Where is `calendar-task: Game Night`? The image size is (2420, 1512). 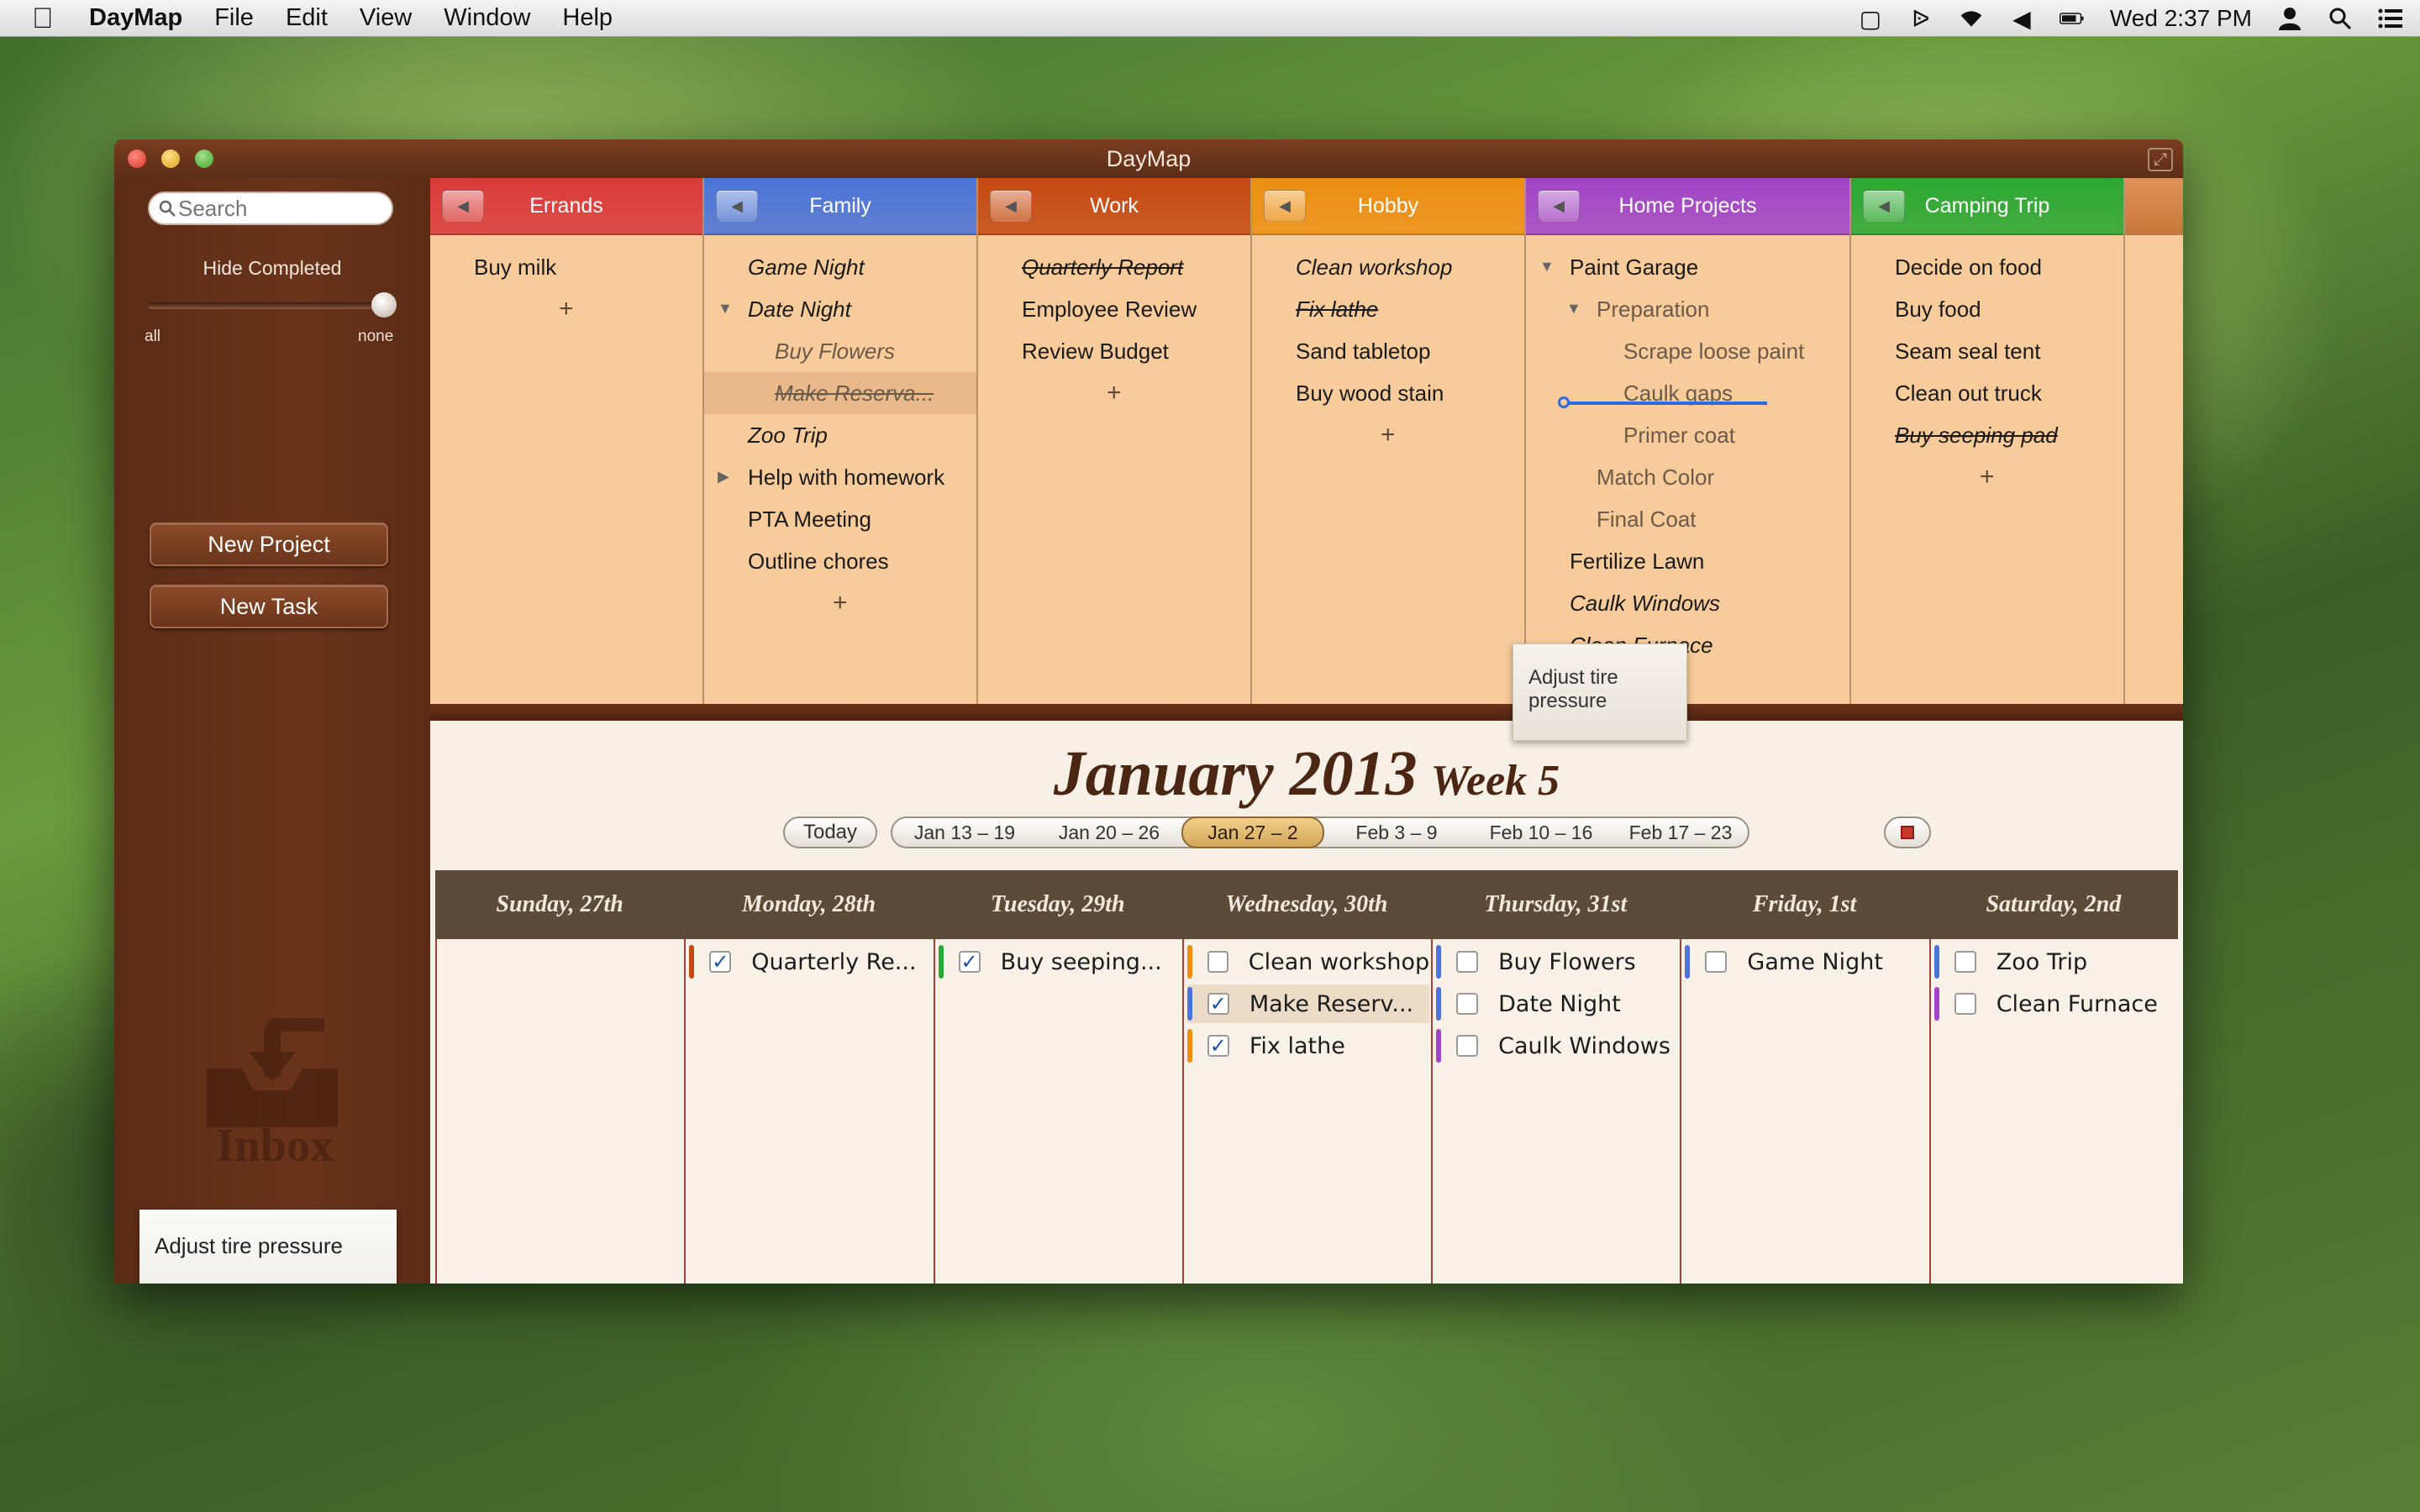
calendar-task: Game Night is located at coordinates (1806, 961).